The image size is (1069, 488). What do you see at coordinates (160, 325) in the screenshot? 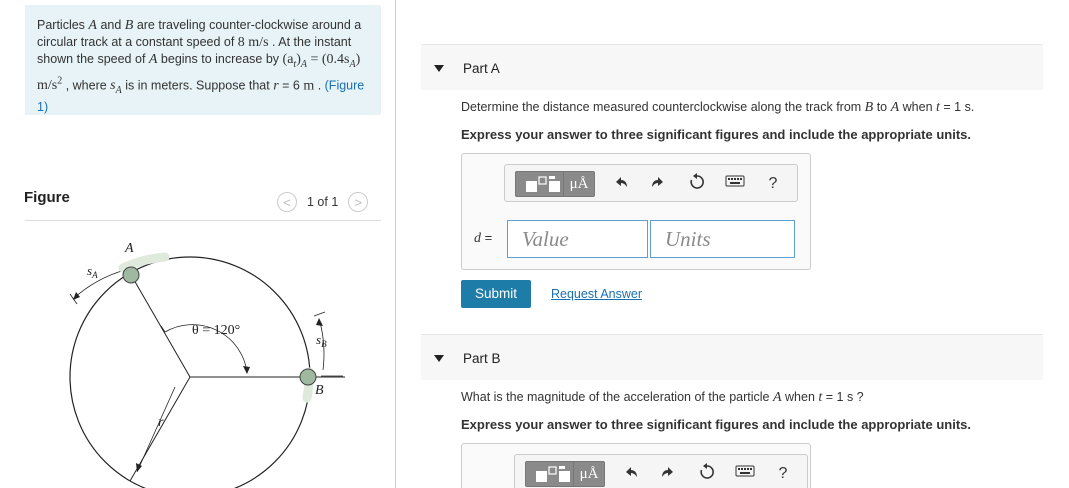
I see `radius-line-A` at bounding box center [160, 325].